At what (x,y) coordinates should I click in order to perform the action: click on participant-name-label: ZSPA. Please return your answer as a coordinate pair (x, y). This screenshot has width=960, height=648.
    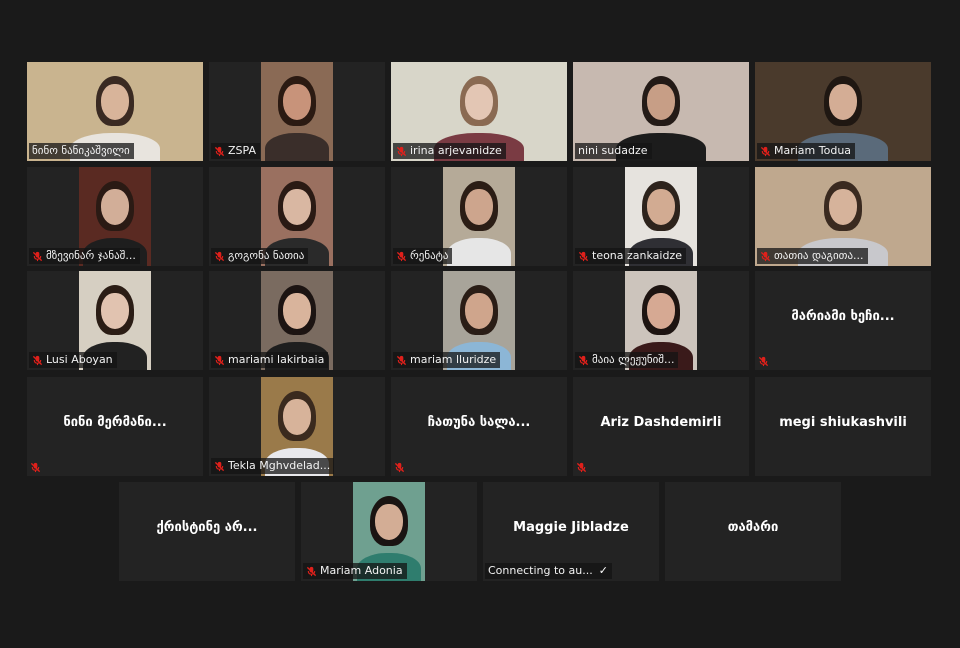
    Looking at the image, I should click on (235, 151).